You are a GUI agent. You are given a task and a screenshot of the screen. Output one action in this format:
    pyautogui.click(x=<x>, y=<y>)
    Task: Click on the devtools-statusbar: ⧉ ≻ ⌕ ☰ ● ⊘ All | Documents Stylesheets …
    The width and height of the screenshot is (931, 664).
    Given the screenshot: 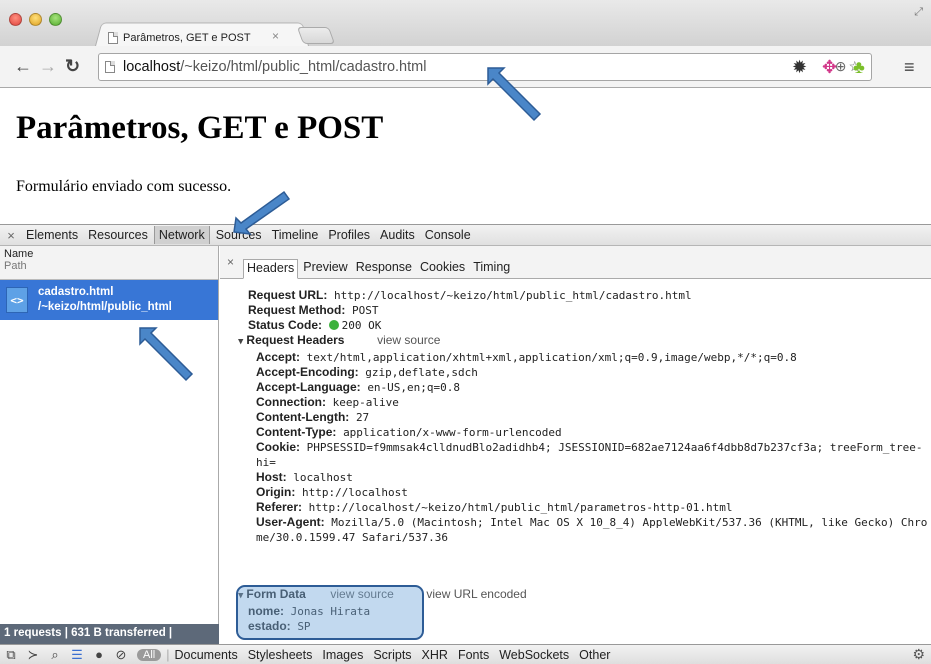 What is the action you would take?
    pyautogui.click(x=465, y=654)
    